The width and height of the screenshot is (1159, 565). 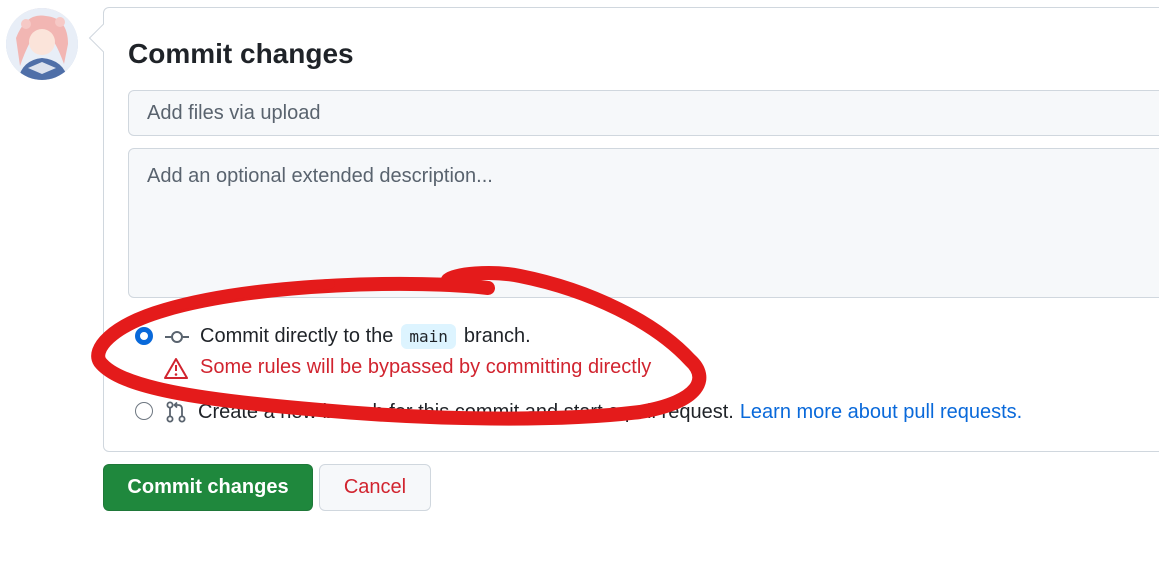 I want to click on avatar-image, so click(x=42, y=44).